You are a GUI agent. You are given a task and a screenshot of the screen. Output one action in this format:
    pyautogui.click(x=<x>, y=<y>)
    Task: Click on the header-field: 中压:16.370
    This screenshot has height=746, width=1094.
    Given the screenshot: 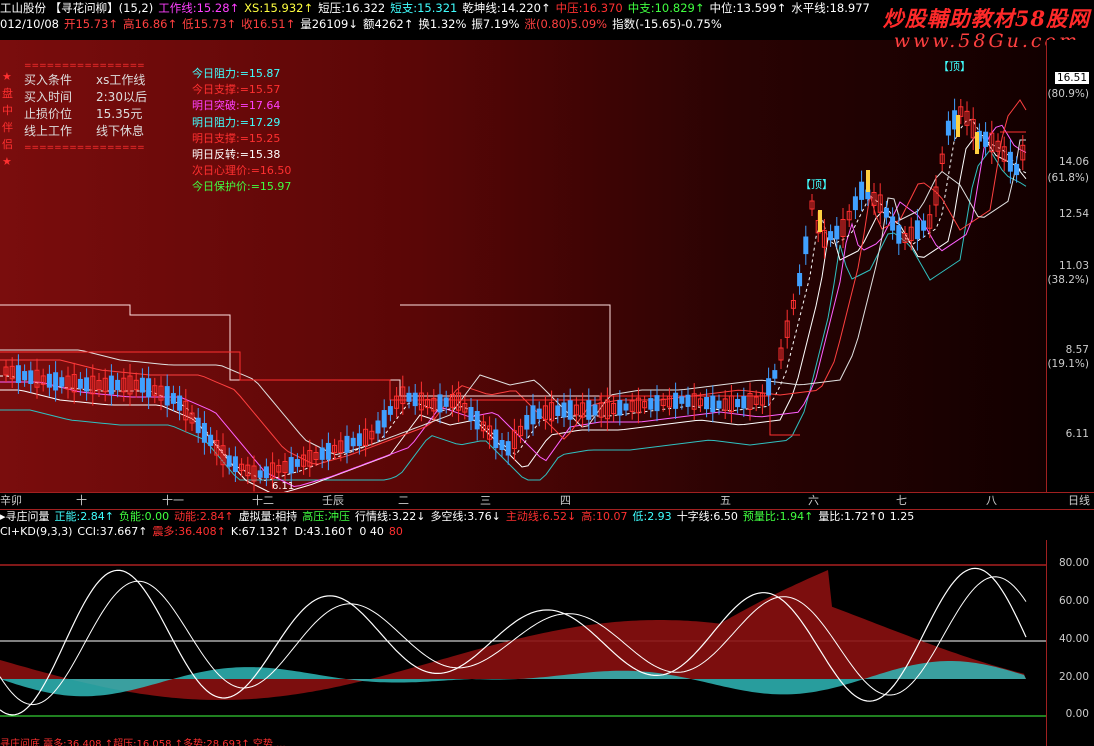 What is the action you would take?
    pyautogui.click(x=589, y=8)
    